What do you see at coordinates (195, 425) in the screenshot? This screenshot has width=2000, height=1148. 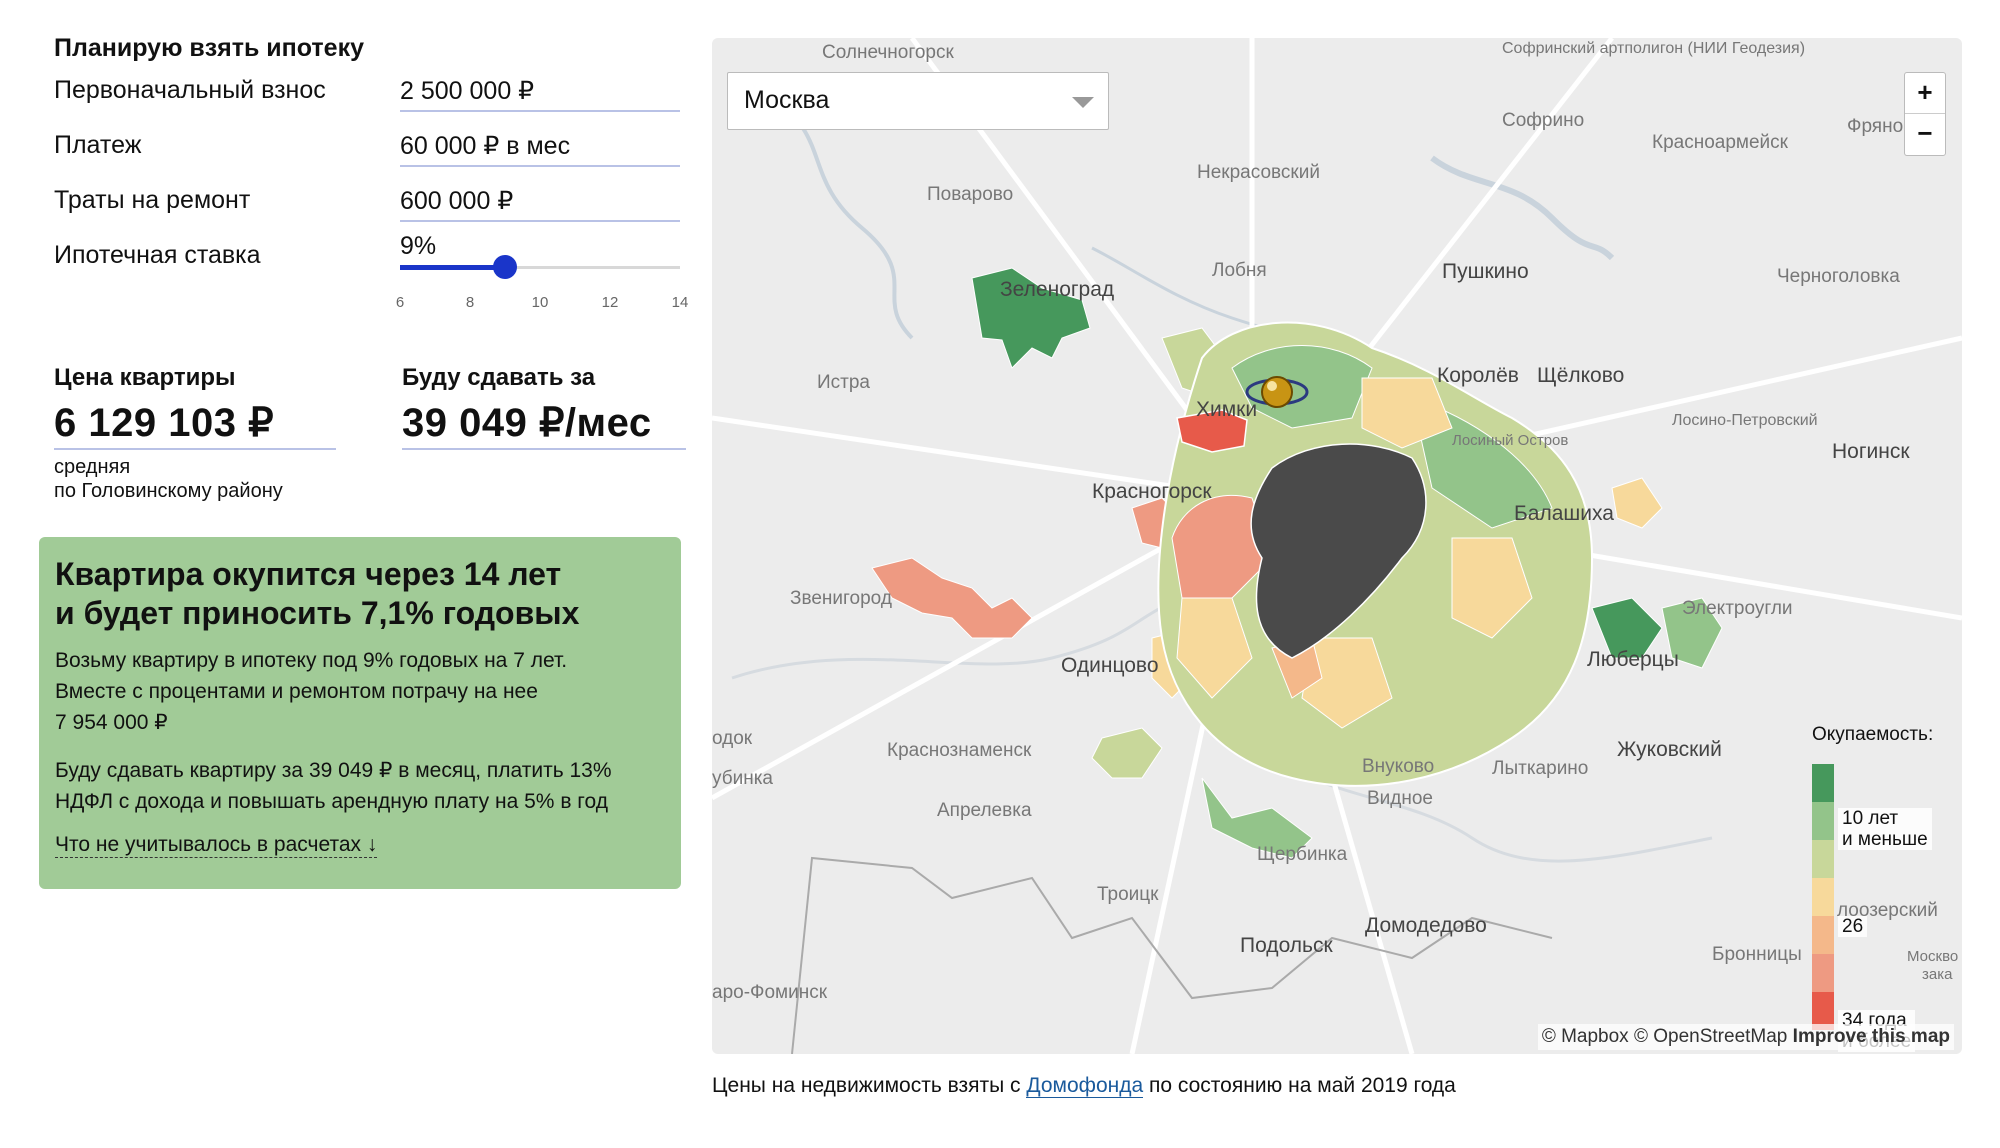 I see `price-value: 6 129 103 ₽` at bounding box center [195, 425].